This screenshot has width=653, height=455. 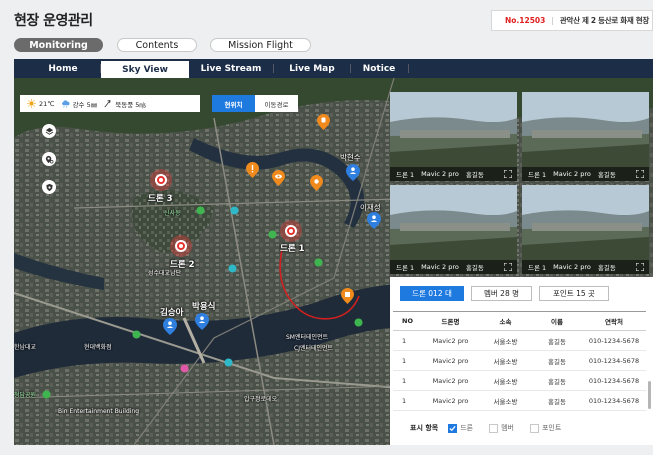 I want to click on mode-mission-flight-button: Mission Flight, so click(x=260, y=45).